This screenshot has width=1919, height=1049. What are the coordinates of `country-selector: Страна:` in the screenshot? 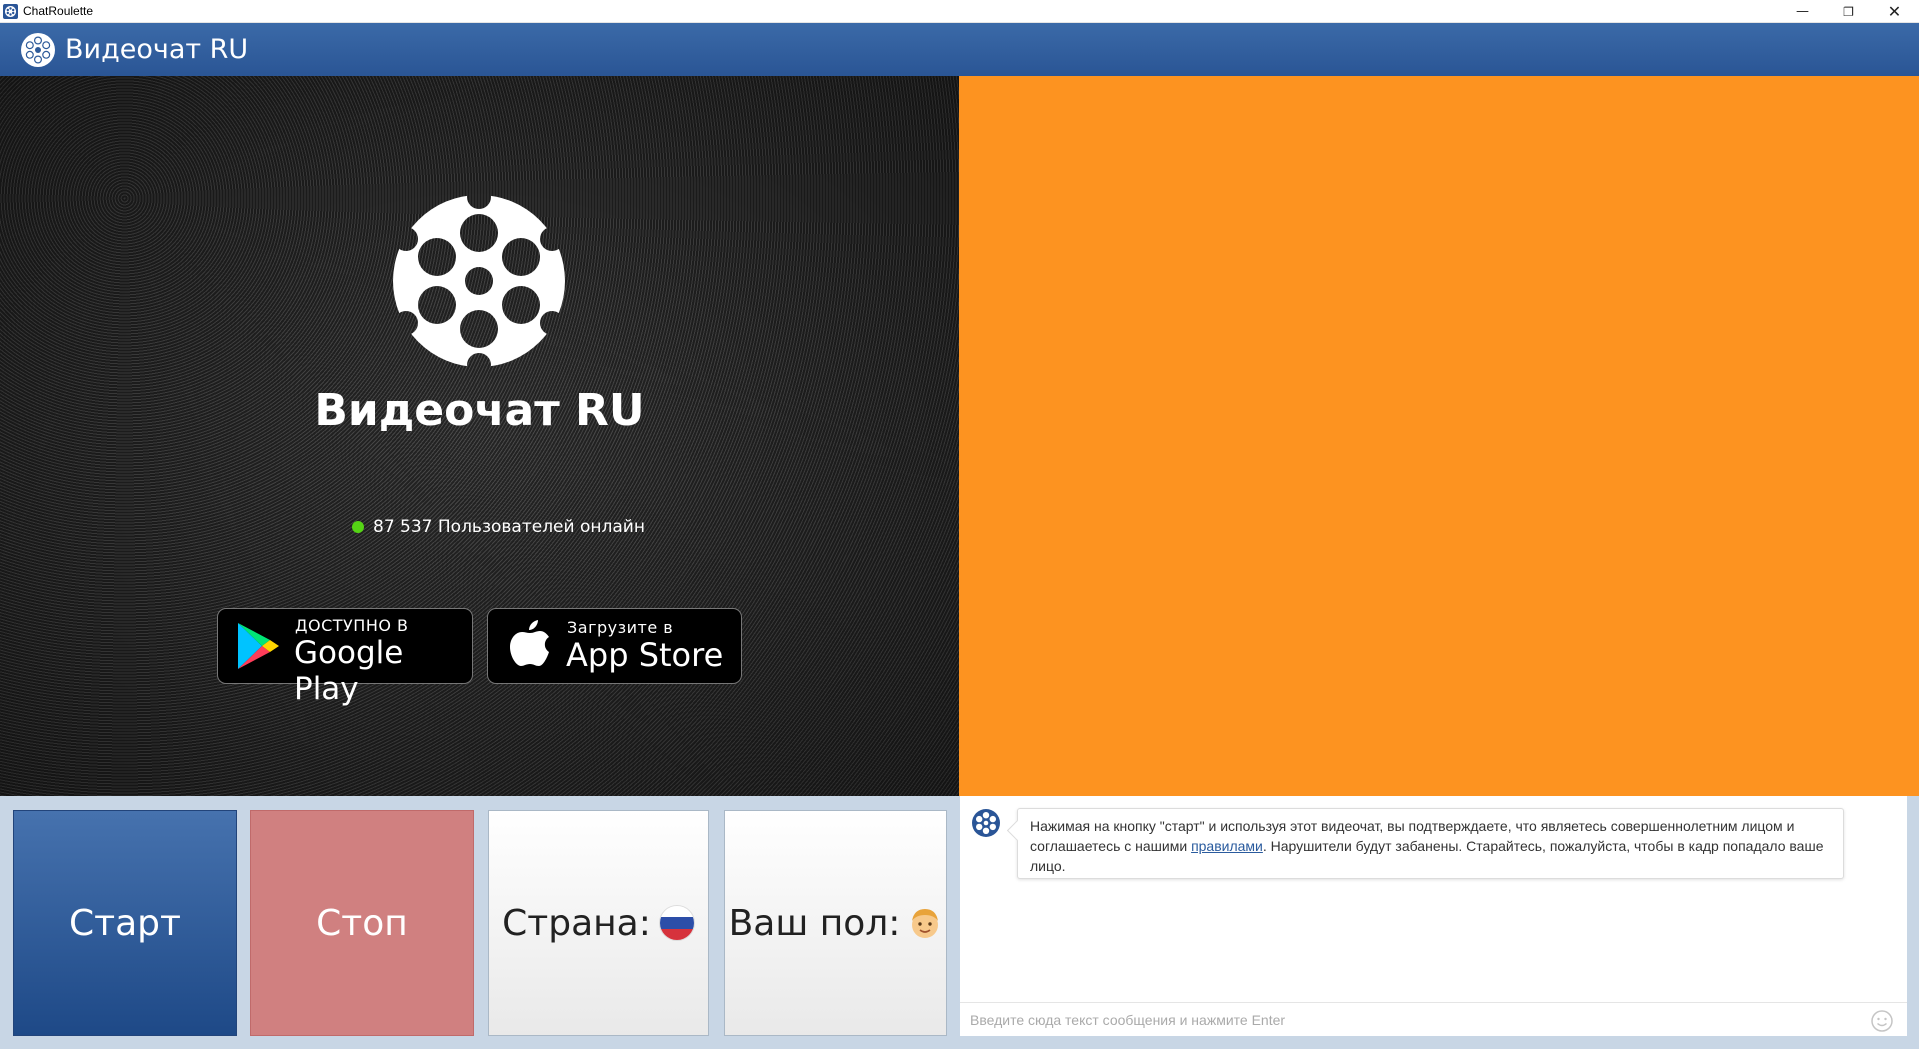 It's located at (598, 923).